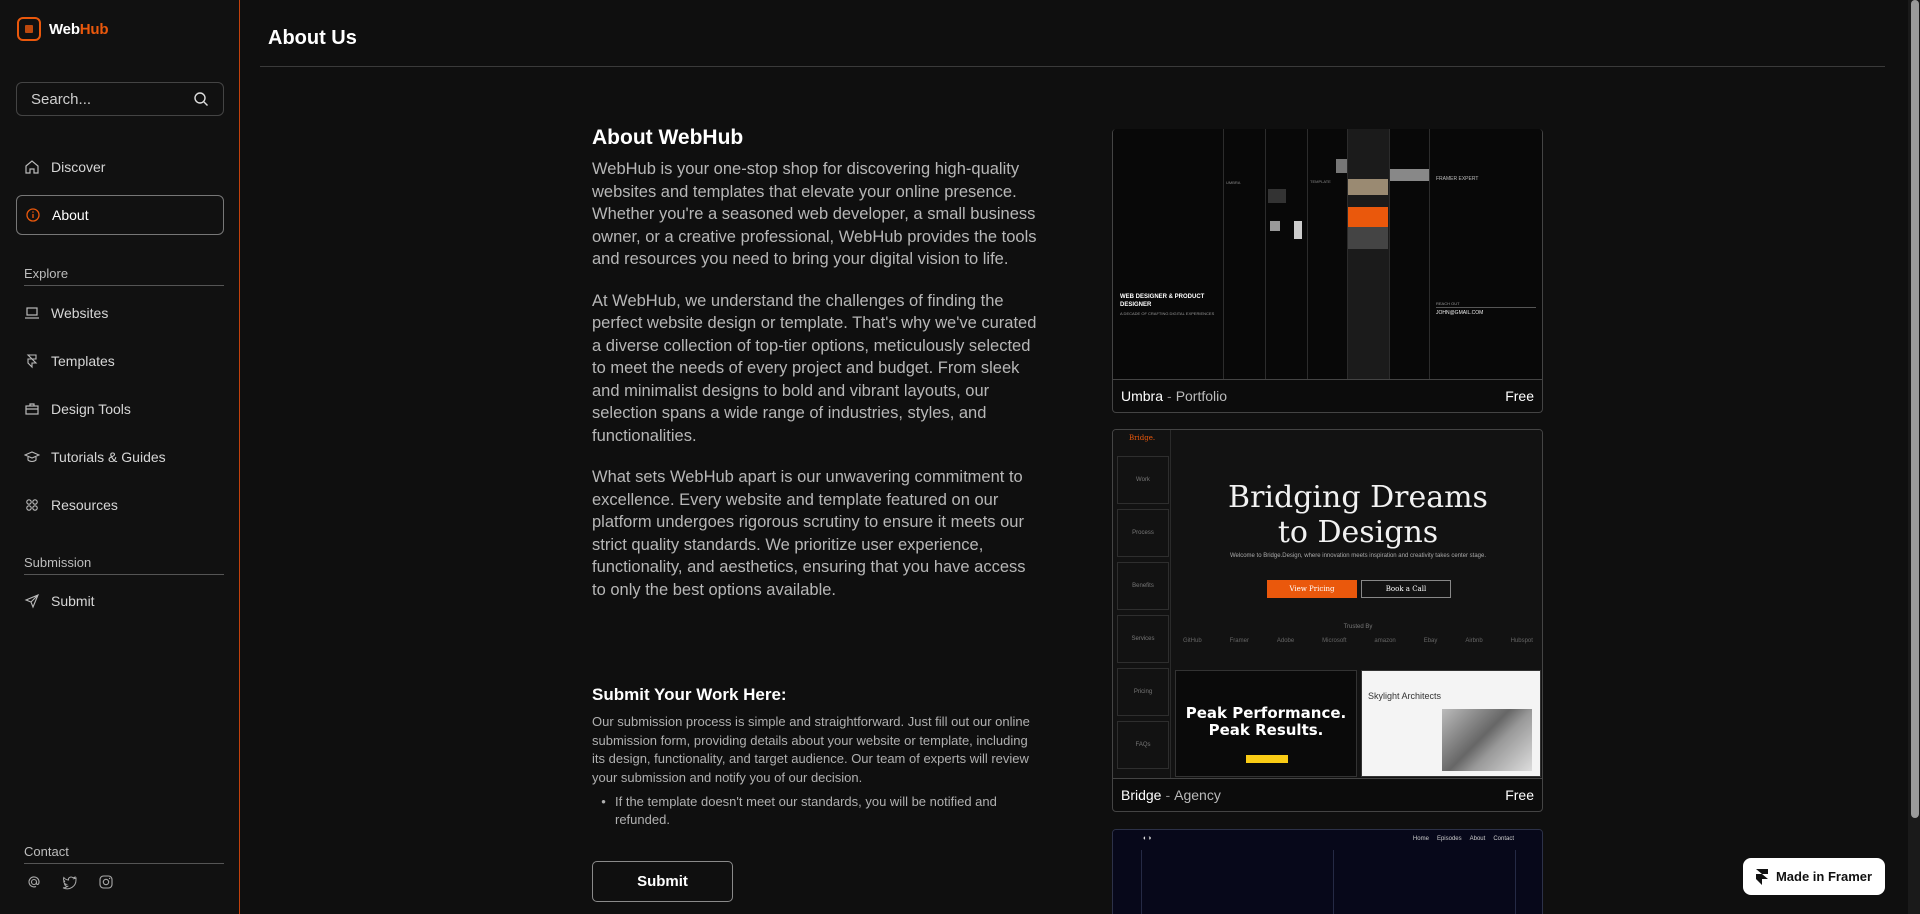 Image resolution: width=1920 pixels, height=914 pixels. I want to click on template-preview: ◐◑ Home Episodes About Contact, so click(1327, 872).